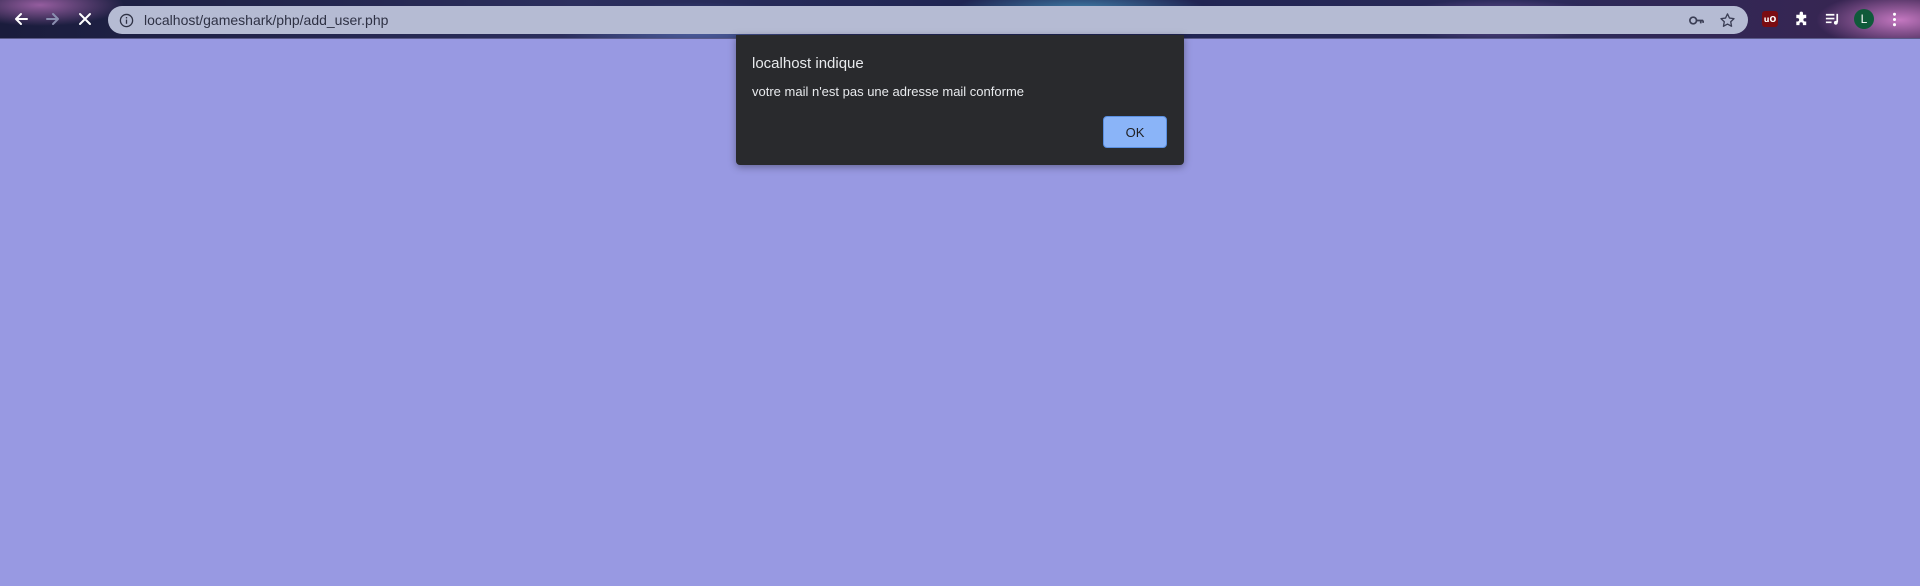 This screenshot has height=586, width=1920. I want to click on profile-button: L, so click(1864, 19).